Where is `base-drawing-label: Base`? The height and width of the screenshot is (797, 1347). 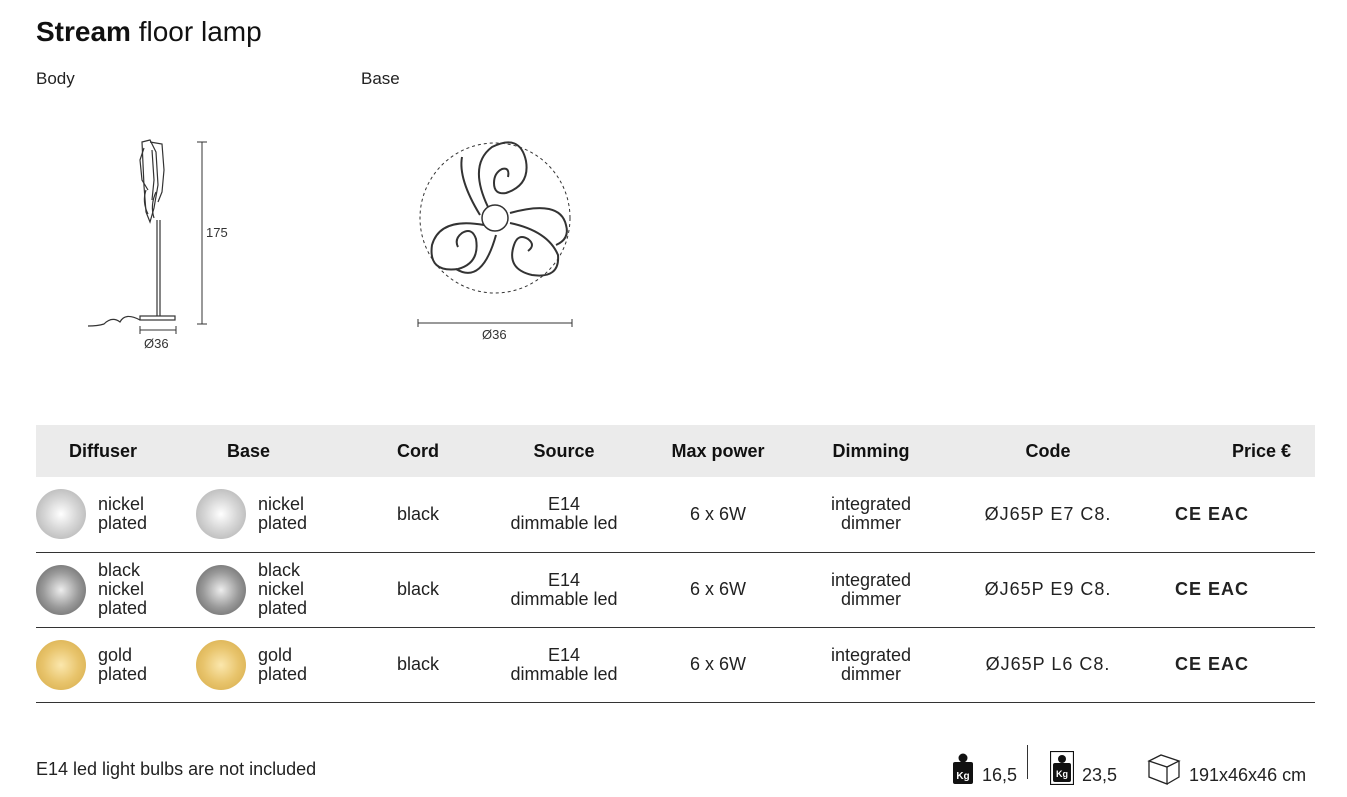
base-drawing-label: Base is located at coordinates (380, 78).